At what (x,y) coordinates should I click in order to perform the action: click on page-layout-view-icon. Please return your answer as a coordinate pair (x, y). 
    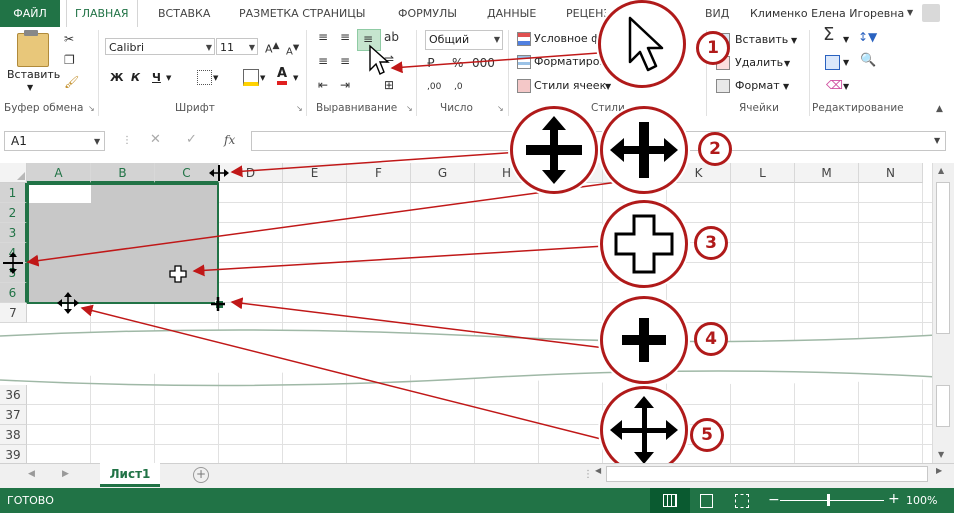
    Looking at the image, I should click on (706, 501).